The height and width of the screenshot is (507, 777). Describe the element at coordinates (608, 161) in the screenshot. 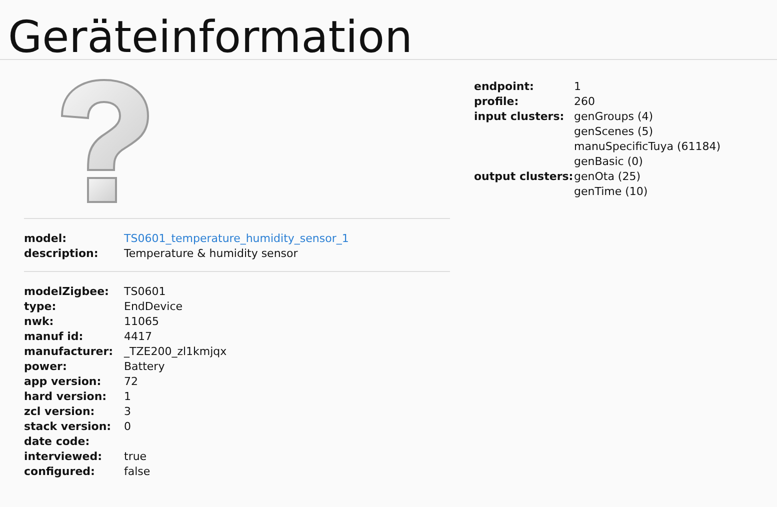

I see `field-value: genBasic (0)` at that location.